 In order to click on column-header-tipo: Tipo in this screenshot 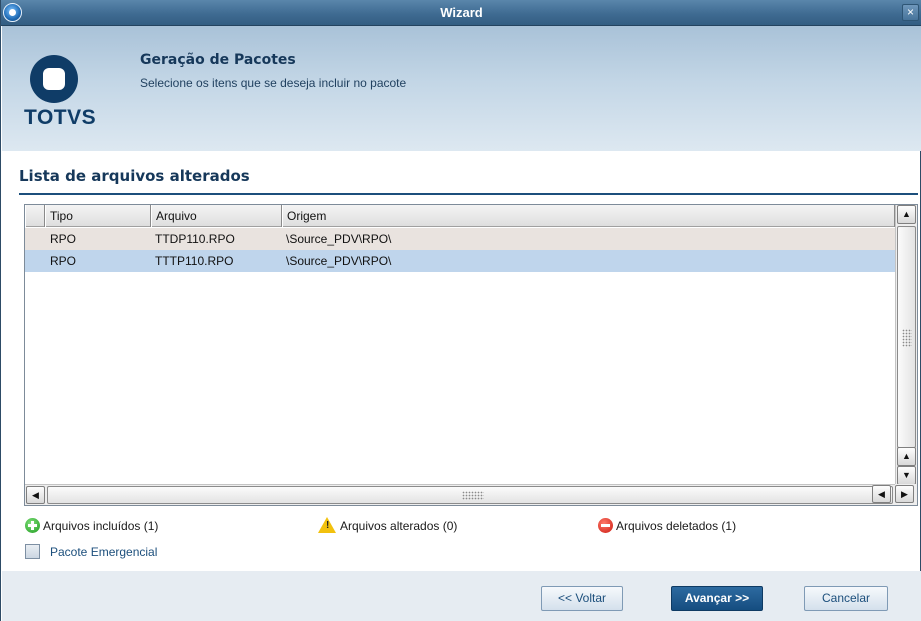, I will do `click(98, 216)`.